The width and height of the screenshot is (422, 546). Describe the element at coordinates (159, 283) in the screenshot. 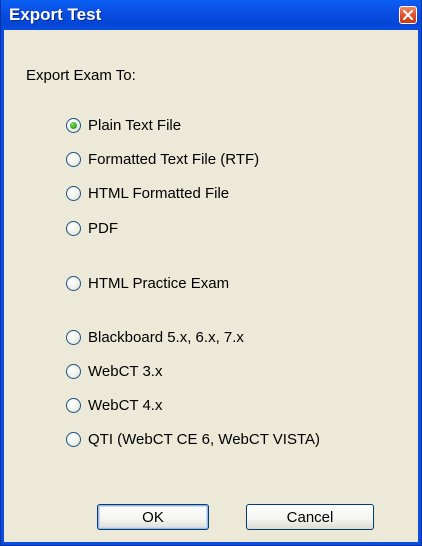

I see `radio-label: HTML Practice Exam` at that location.